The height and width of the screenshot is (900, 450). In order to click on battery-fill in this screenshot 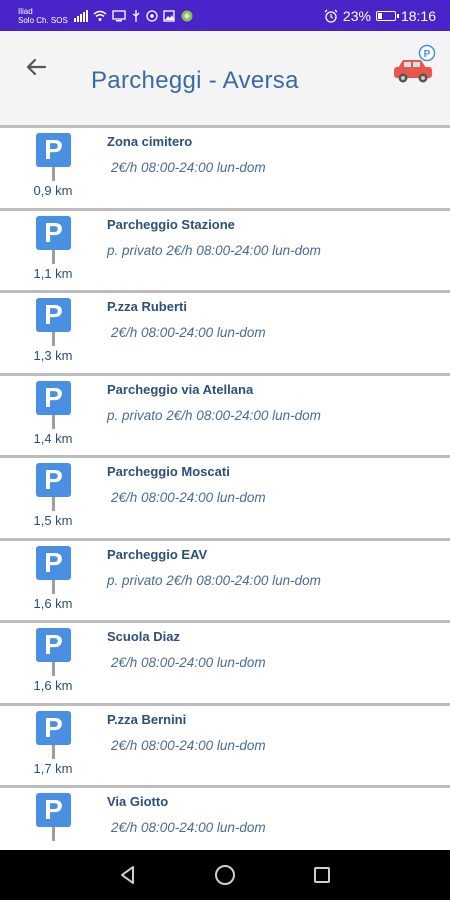, I will do `click(380, 15)`.